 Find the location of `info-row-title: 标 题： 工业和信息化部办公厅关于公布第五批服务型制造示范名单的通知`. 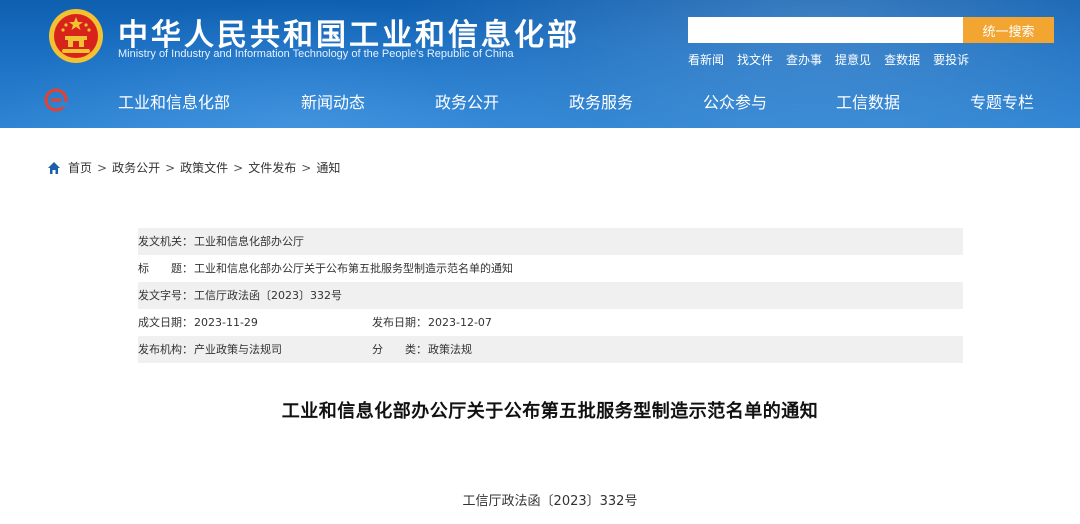

info-row-title: 标 题： 工业和信息化部办公厅关于公布第五批服务型制造示范名单的通知 is located at coordinates (550, 268).